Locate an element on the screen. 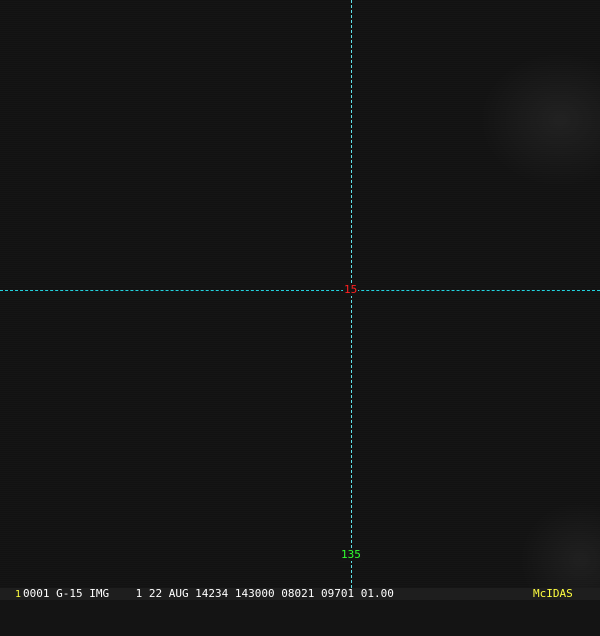 The height and width of the screenshot is (636, 600). longitude-label: 135 is located at coordinates (351, 554).